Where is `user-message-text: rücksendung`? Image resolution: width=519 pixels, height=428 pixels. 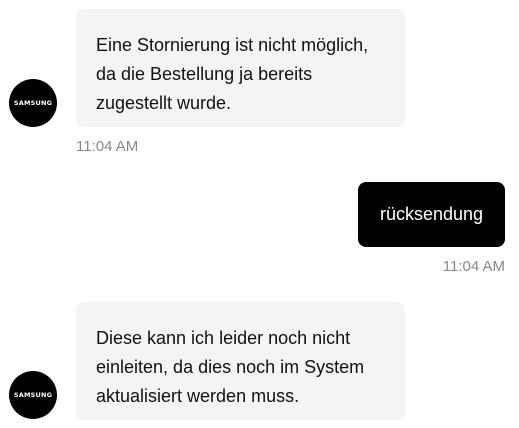 user-message-text: rücksendung is located at coordinates (431, 214).